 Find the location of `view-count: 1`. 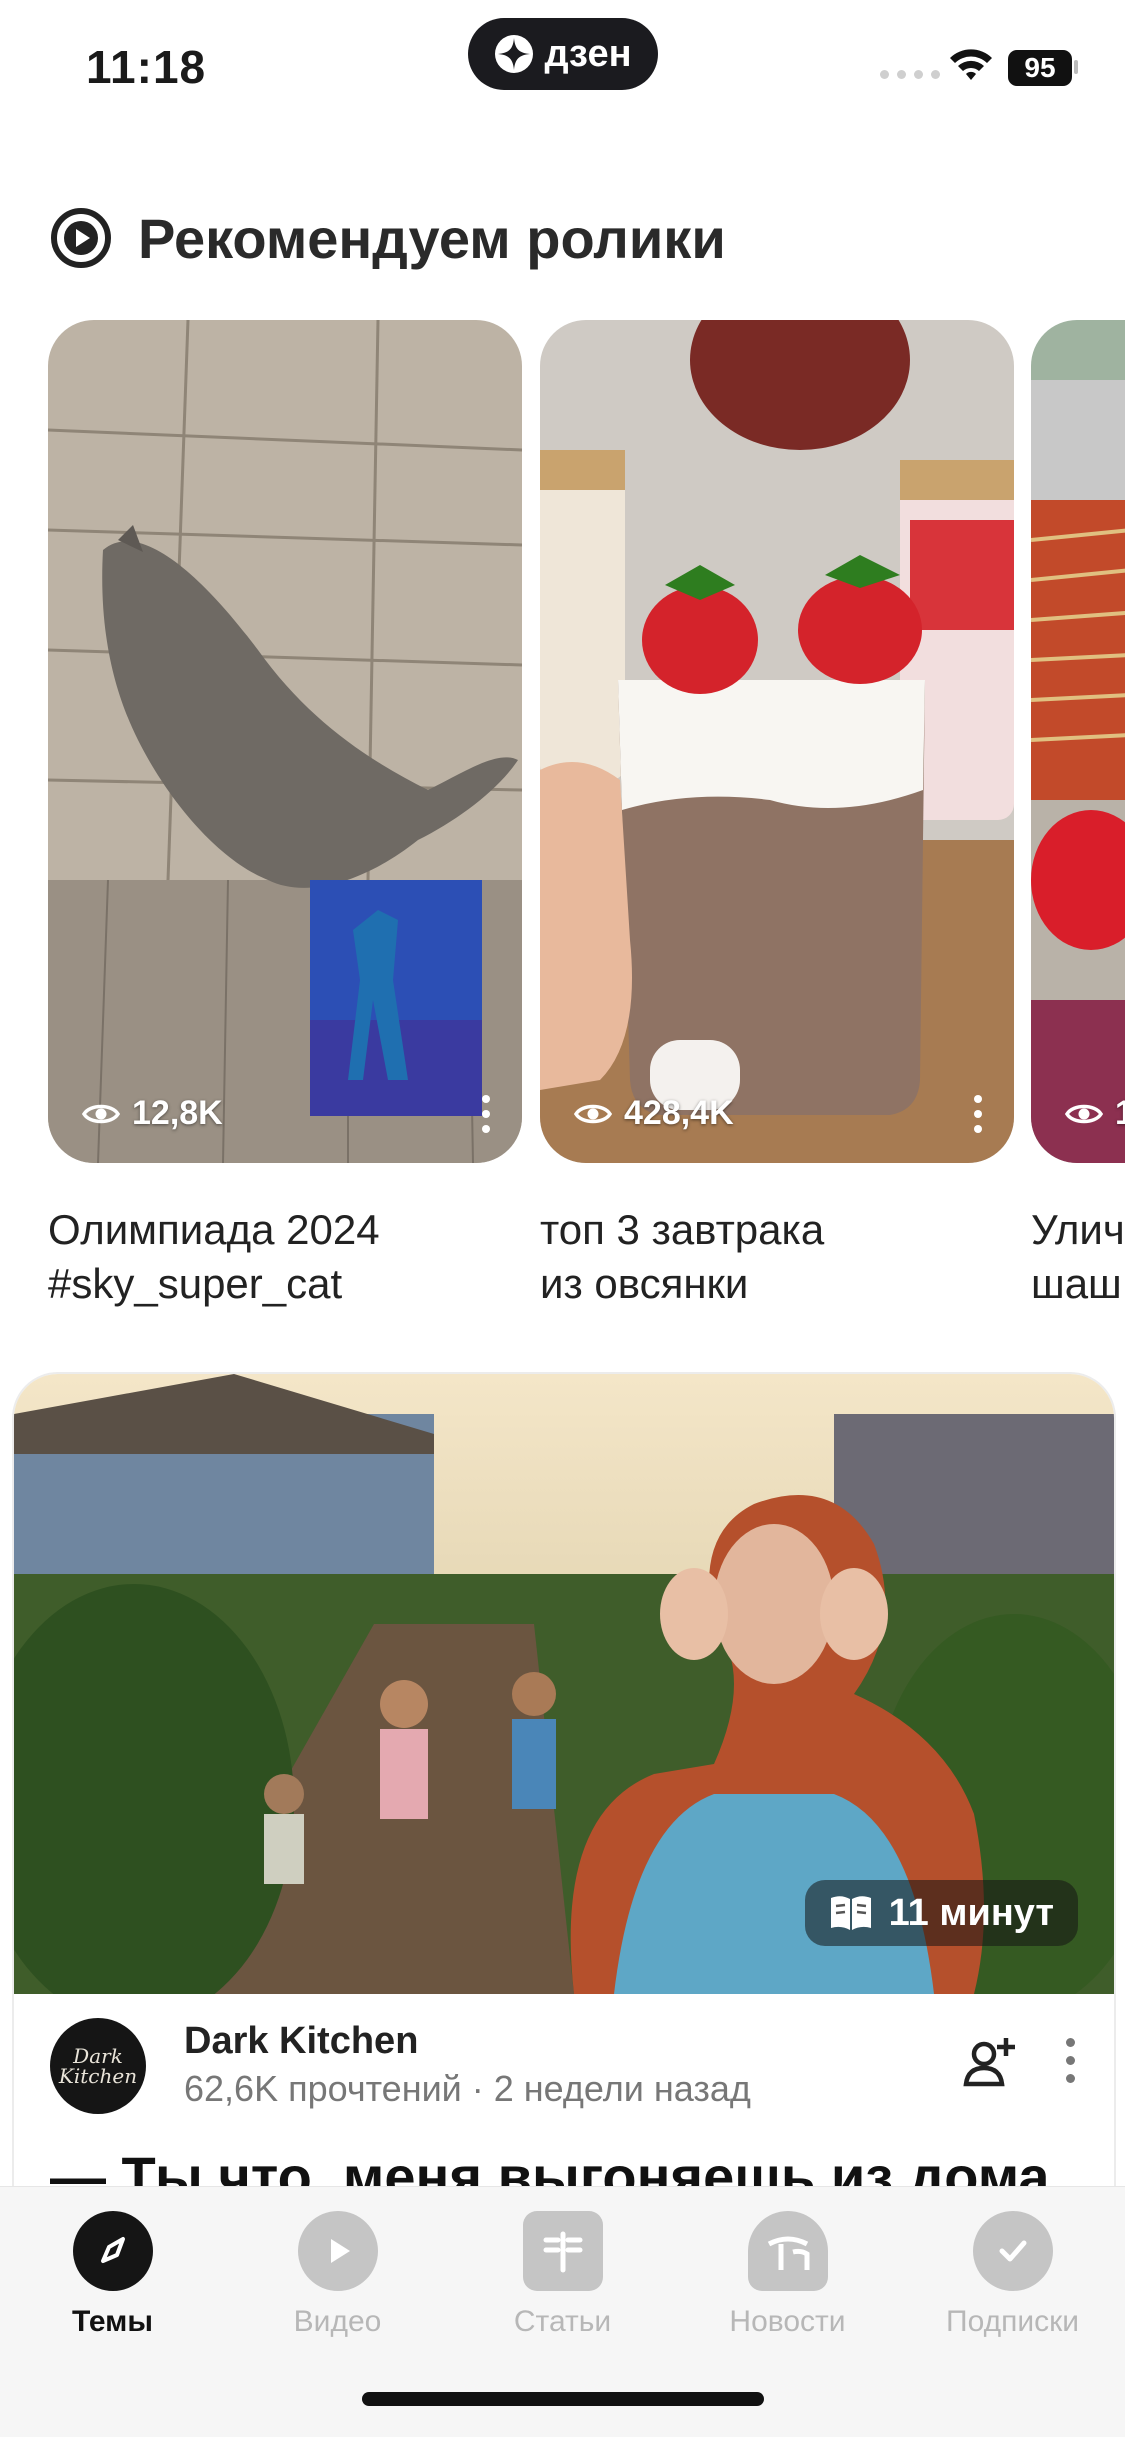

view-count: 1 is located at coordinates (1095, 1113).